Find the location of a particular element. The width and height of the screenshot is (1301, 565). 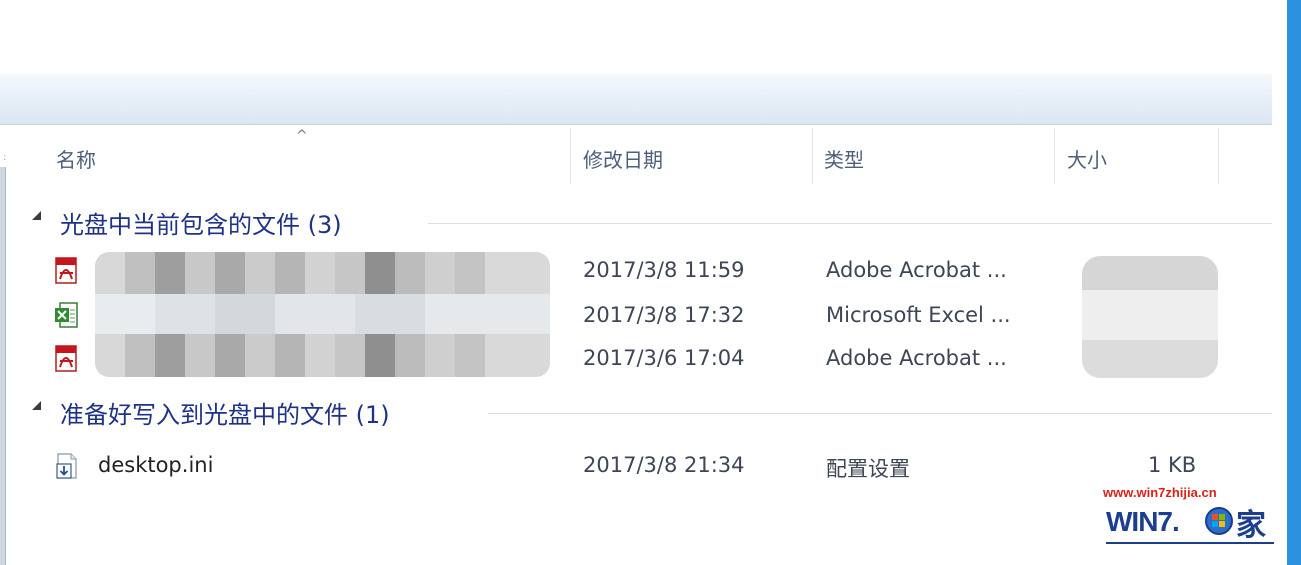

file-name: desktop.ini is located at coordinates (155, 465).